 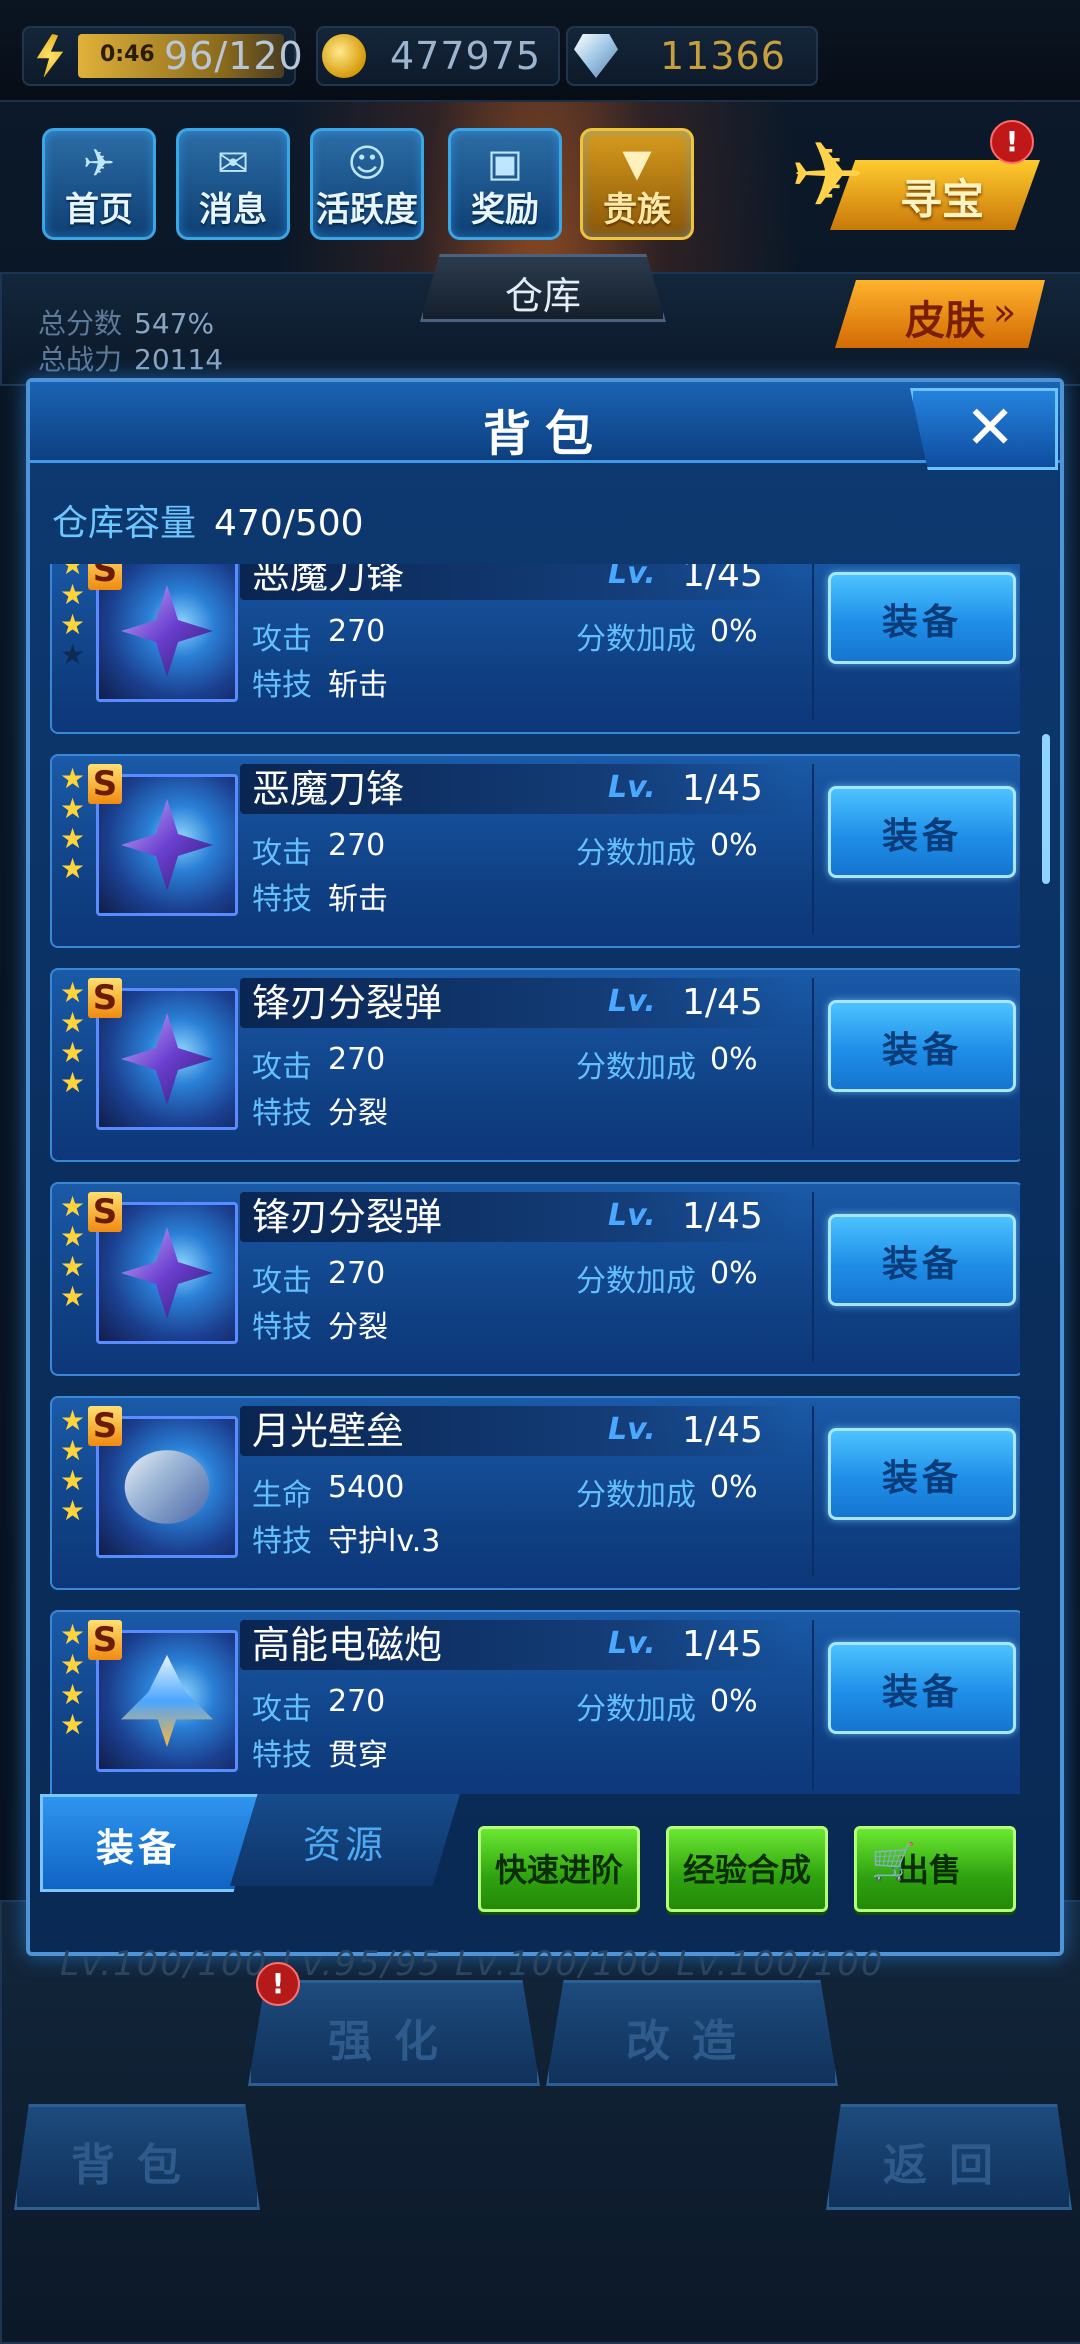 I want to click on quick-advance-button: 快速进阶, so click(x=559, y=1869).